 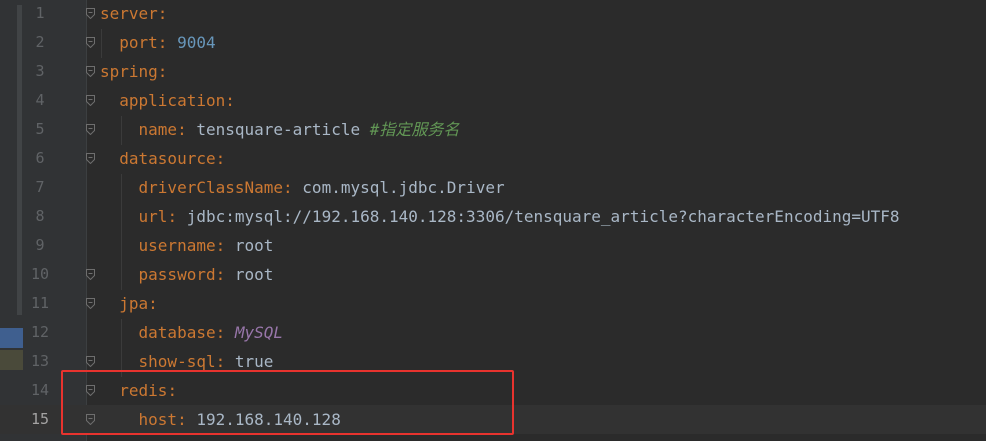 What do you see at coordinates (493, 71) in the screenshot?
I see `code-line: 3 spring:` at bounding box center [493, 71].